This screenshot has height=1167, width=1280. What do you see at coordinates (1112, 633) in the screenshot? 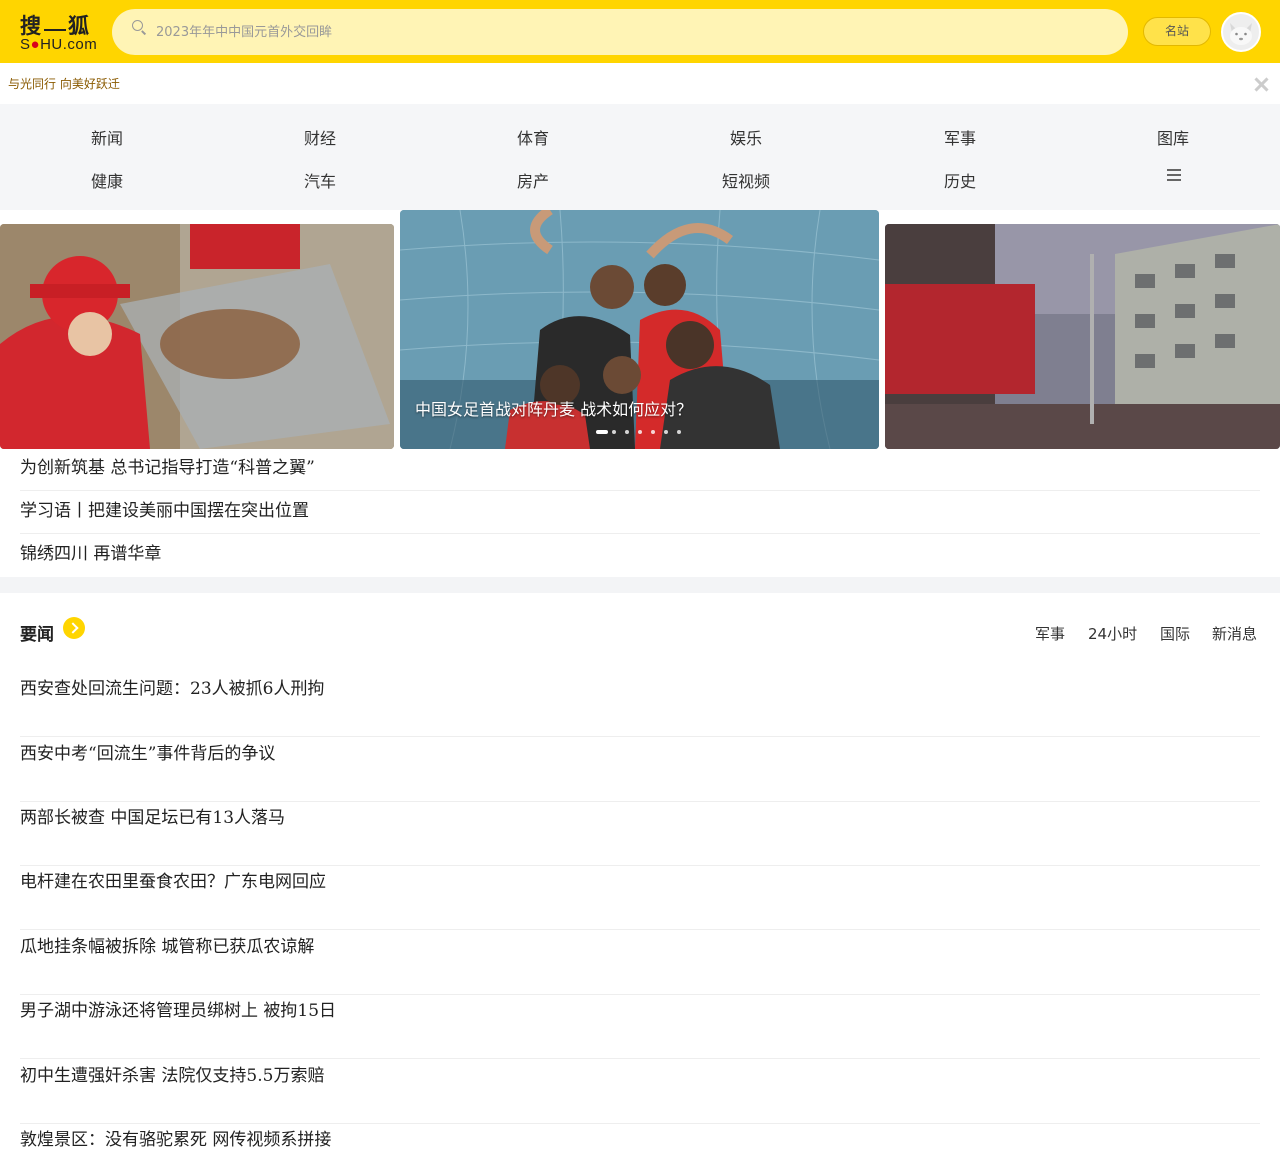
I see `tab-24h: 24小时` at bounding box center [1112, 633].